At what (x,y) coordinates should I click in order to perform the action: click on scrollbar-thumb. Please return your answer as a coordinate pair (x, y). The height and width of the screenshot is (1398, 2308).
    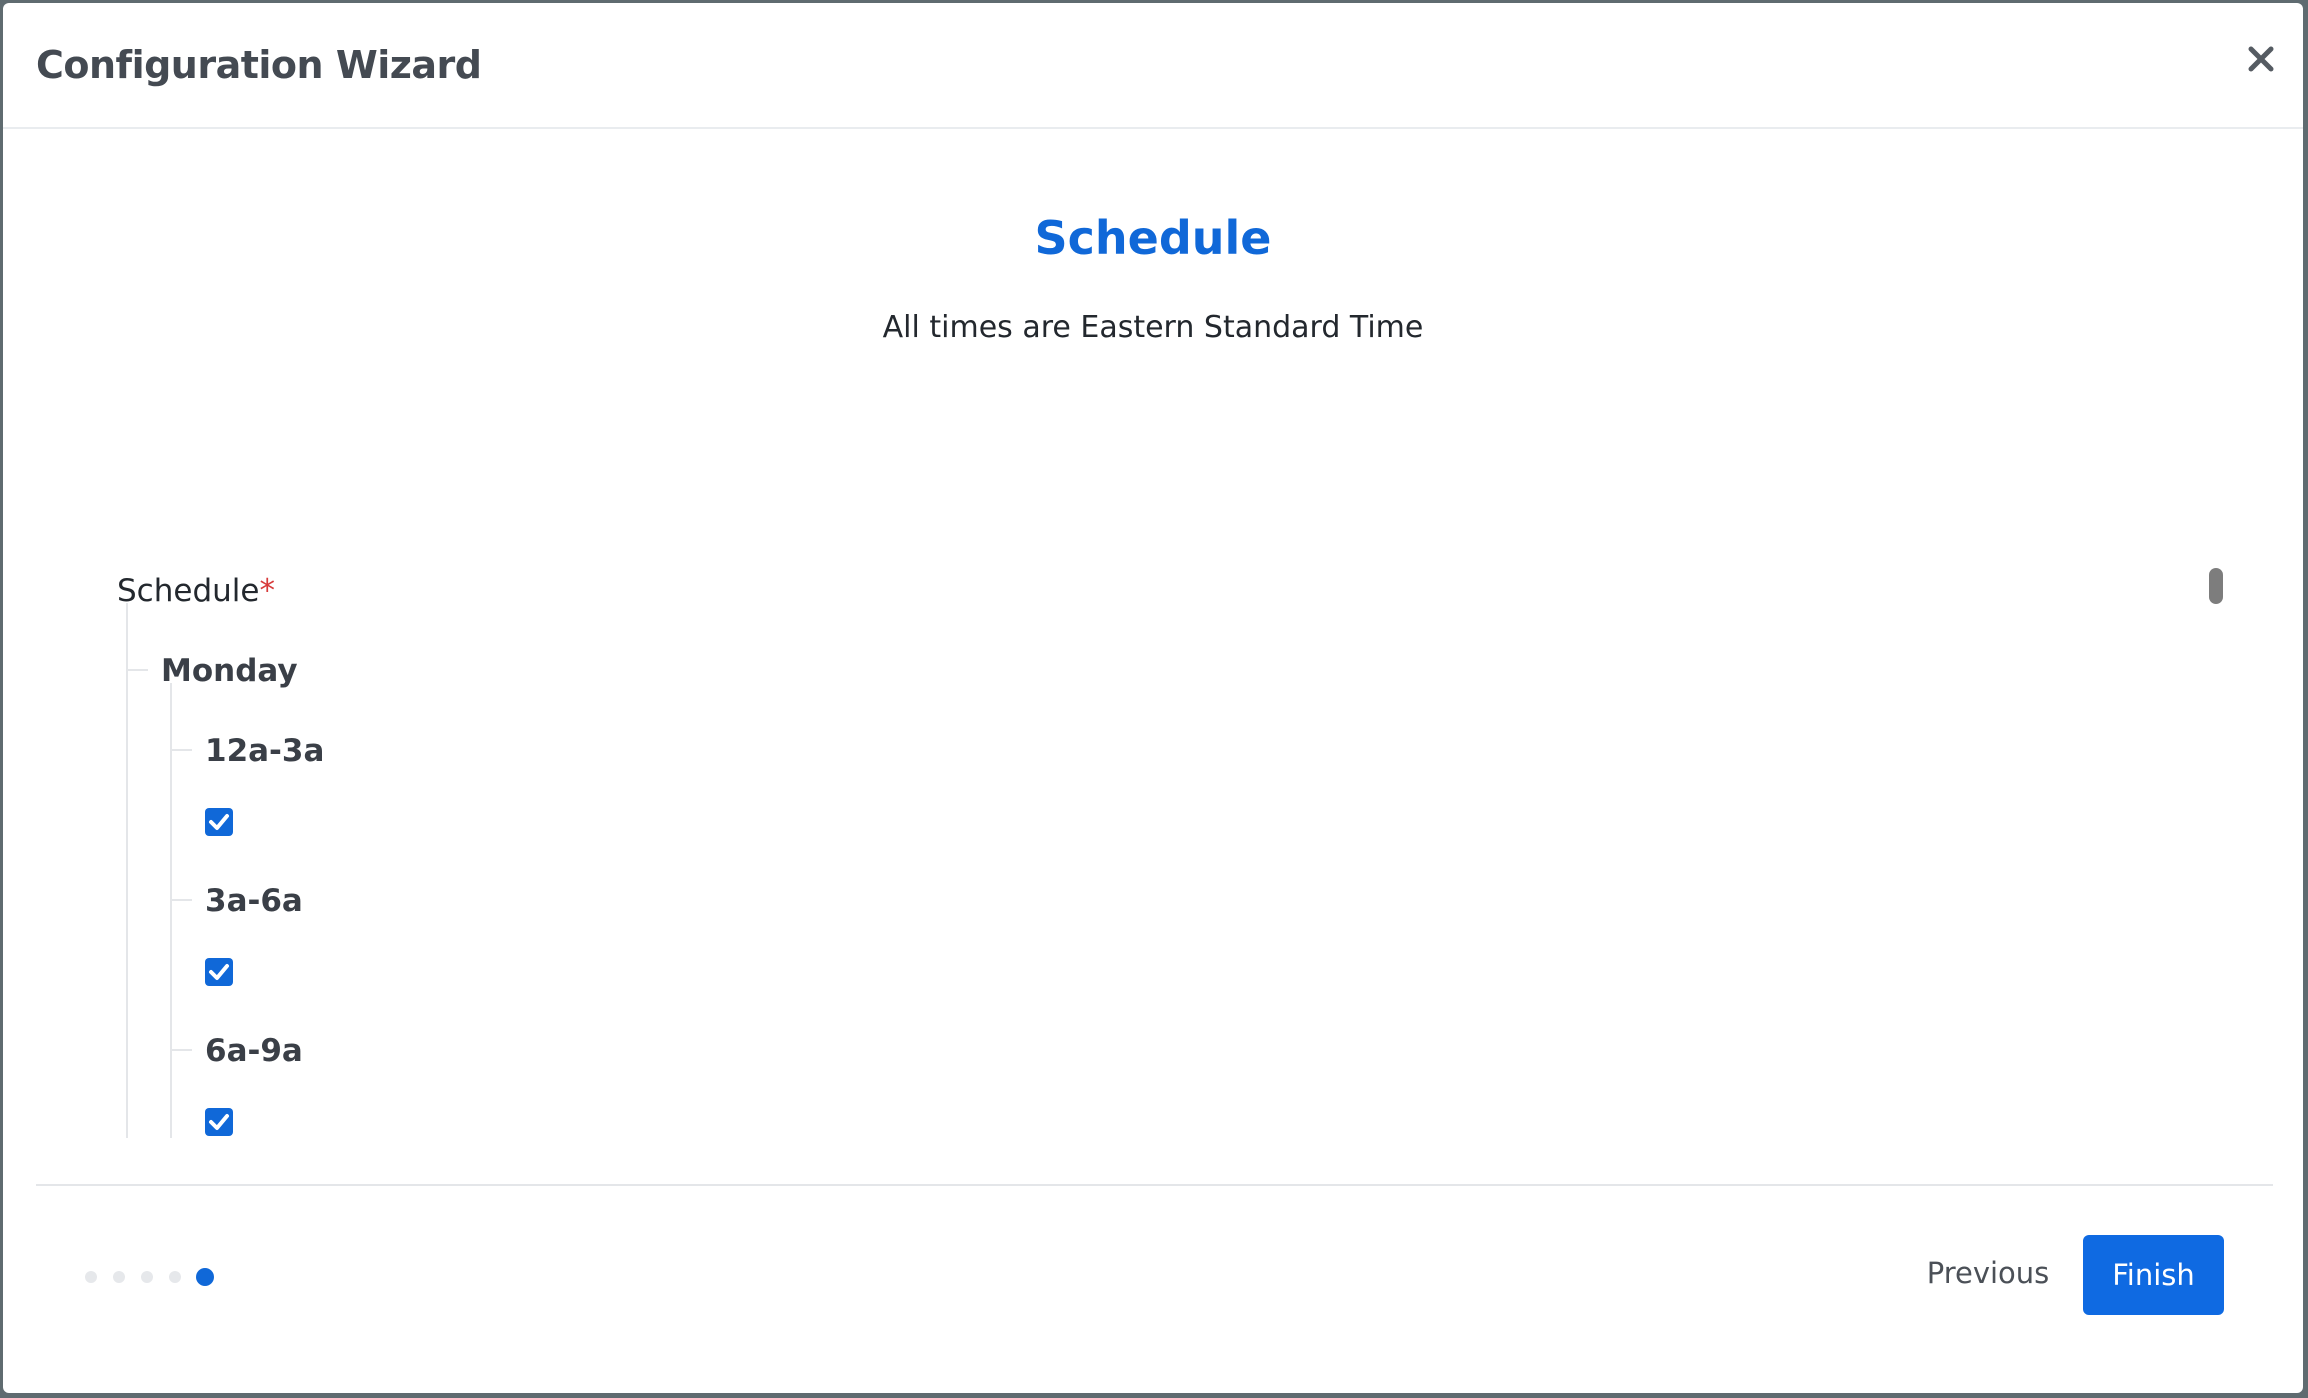
    Looking at the image, I should click on (2216, 586).